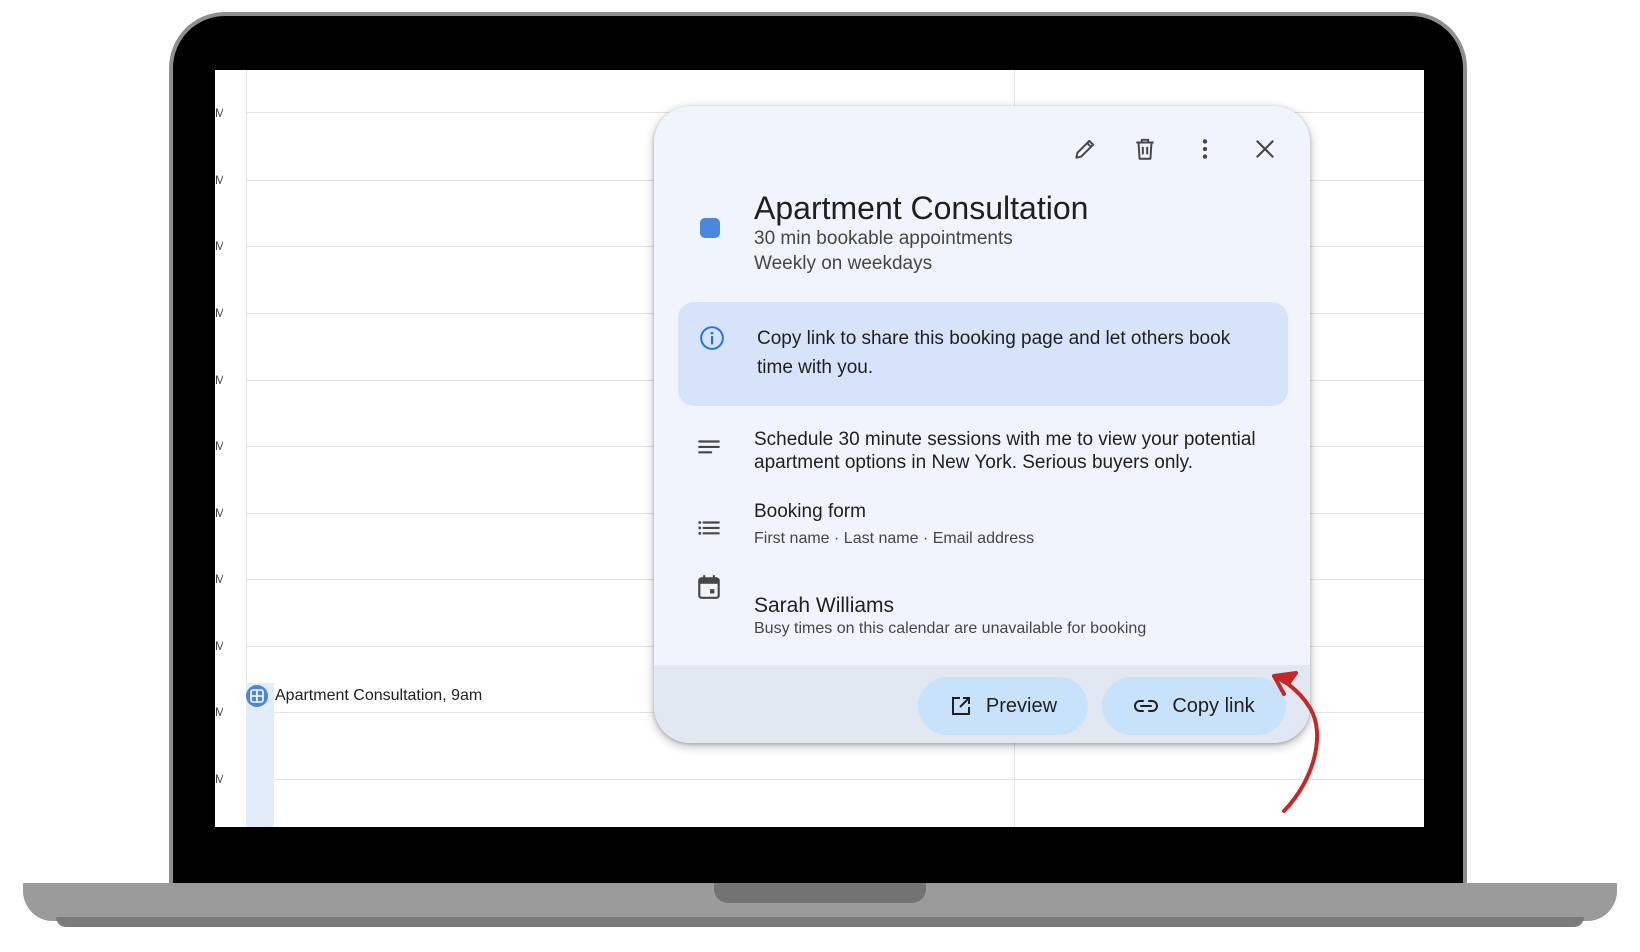 The image size is (1640, 952). What do you see at coordinates (820, 922) in the screenshot?
I see `laptop-base-shadow` at bounding box center [820, 922].